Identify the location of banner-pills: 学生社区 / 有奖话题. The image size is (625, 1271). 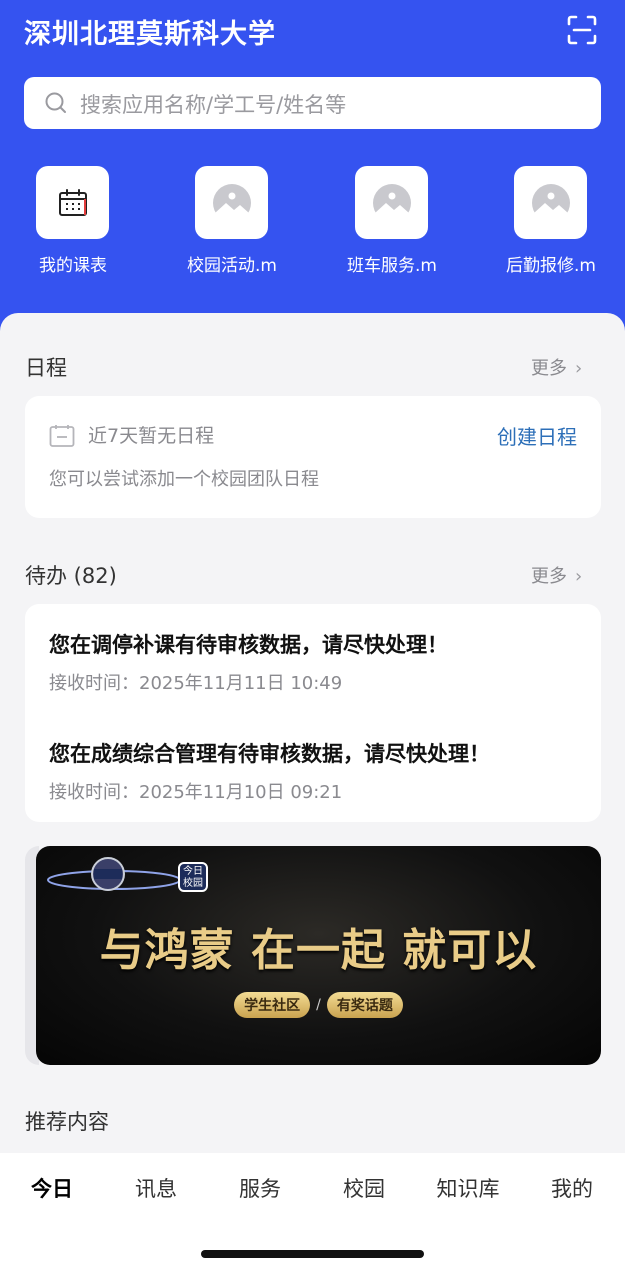
(318, 1005).